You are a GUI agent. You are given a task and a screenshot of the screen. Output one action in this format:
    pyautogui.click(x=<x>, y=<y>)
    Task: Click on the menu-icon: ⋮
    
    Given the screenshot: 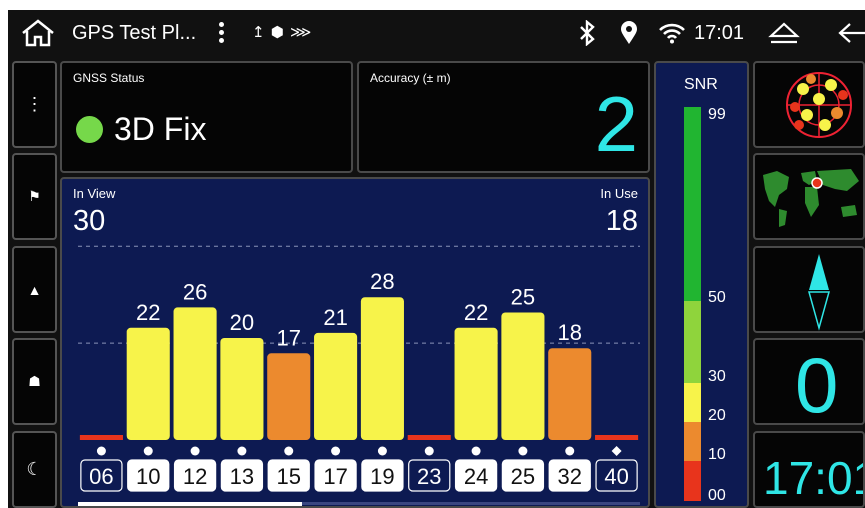 What is the action you would take?
    pyautogui.click(x=34, y=104)
    